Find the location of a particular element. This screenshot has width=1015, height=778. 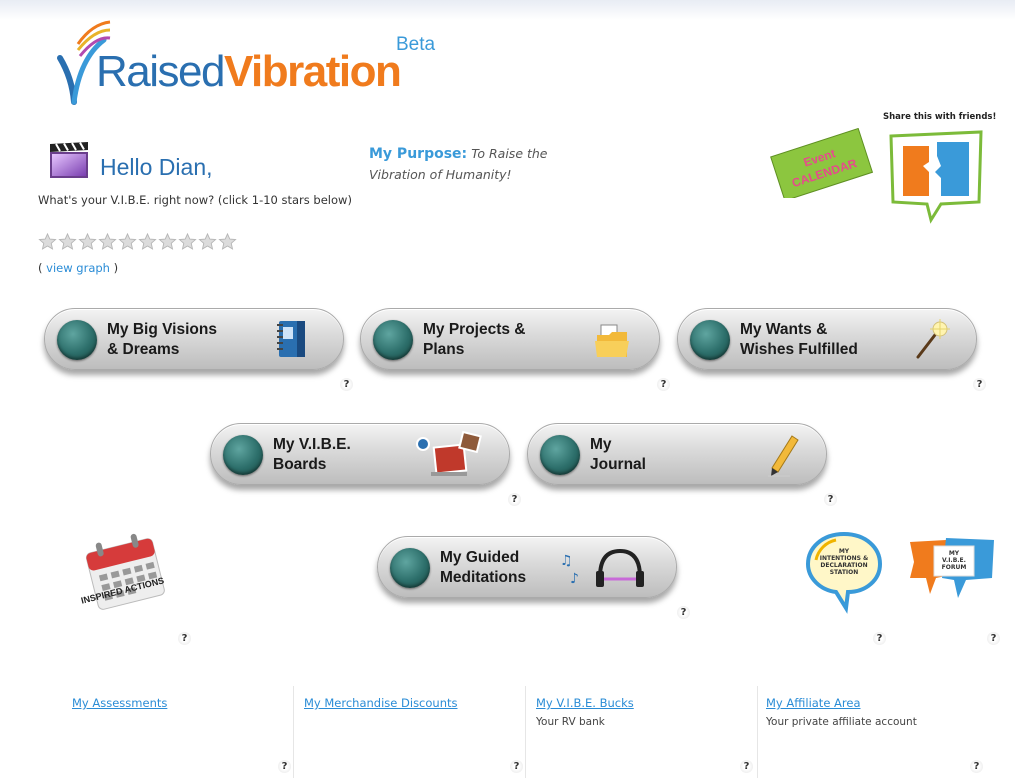

raised-vibration-logo: RaisedVibration Beta is located at coordinates (252, 63).